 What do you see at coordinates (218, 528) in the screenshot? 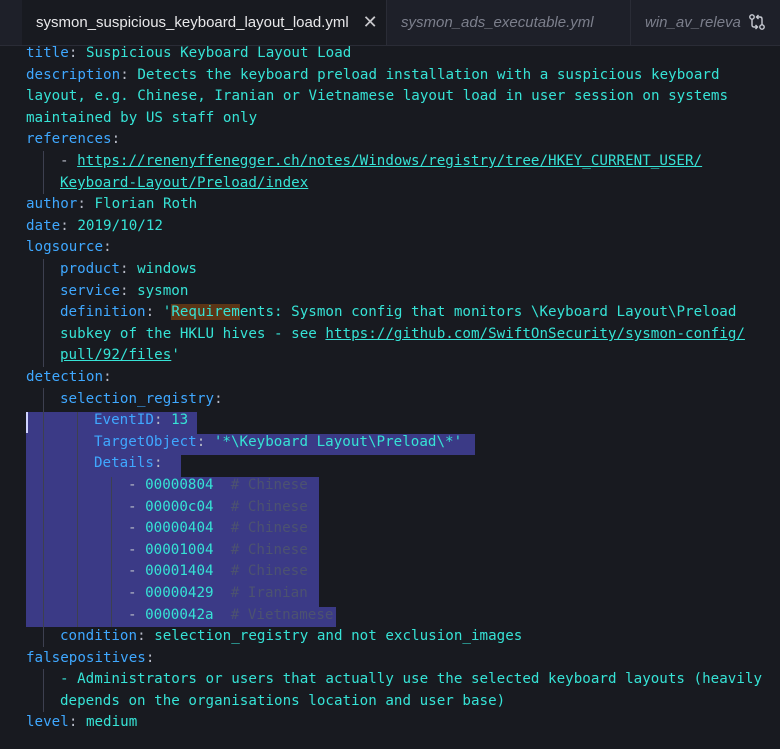
I see `code-line-detail-item: - 00000404 # Chinese` at bounding box center [218, 528].